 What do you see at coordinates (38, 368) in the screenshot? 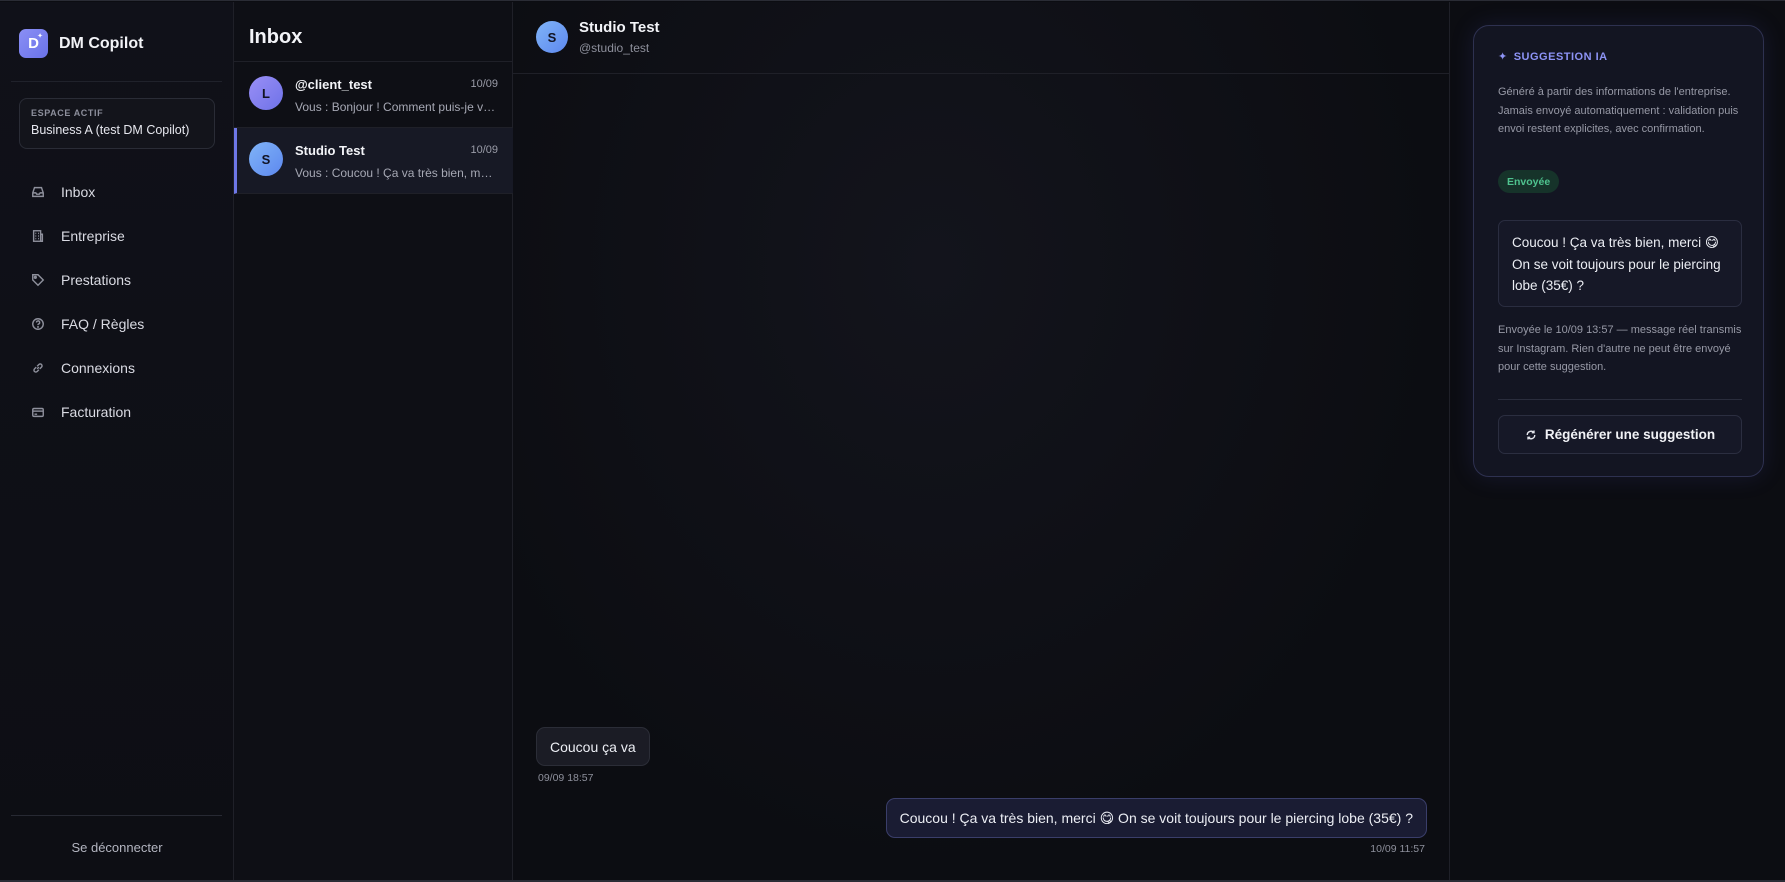
I see `link-icon` at bounding box center [38, 368].